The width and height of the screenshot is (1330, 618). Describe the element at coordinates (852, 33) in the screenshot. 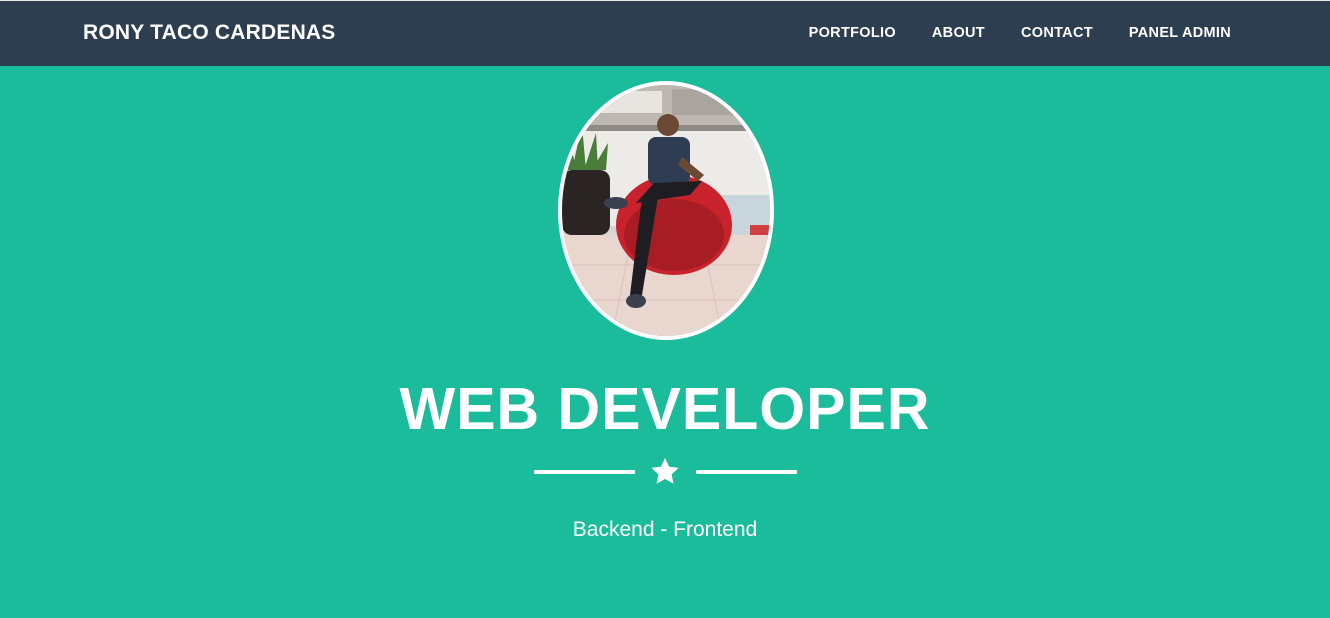

I see `nav-link-portfolio: PORTFOLIO` at that location.